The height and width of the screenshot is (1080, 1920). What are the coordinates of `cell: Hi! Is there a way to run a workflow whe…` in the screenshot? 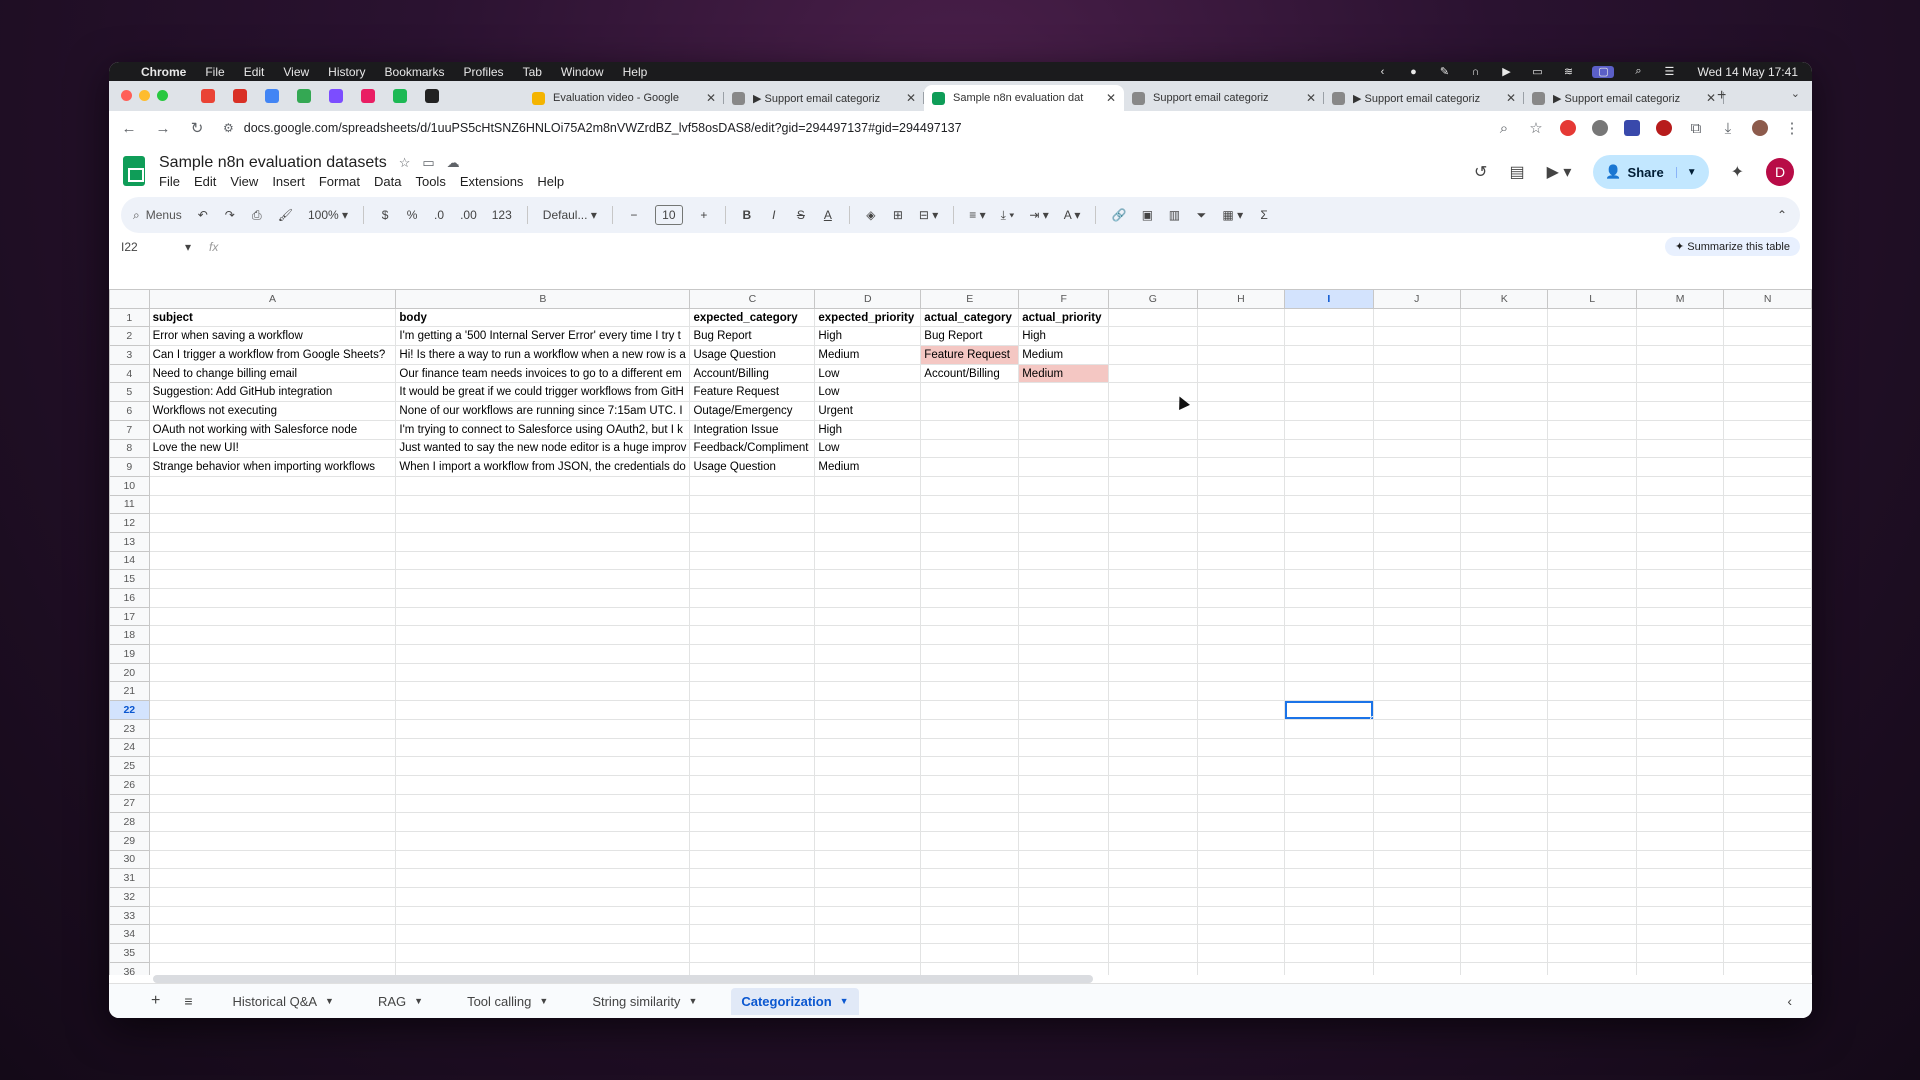 It's located at (543, 355).